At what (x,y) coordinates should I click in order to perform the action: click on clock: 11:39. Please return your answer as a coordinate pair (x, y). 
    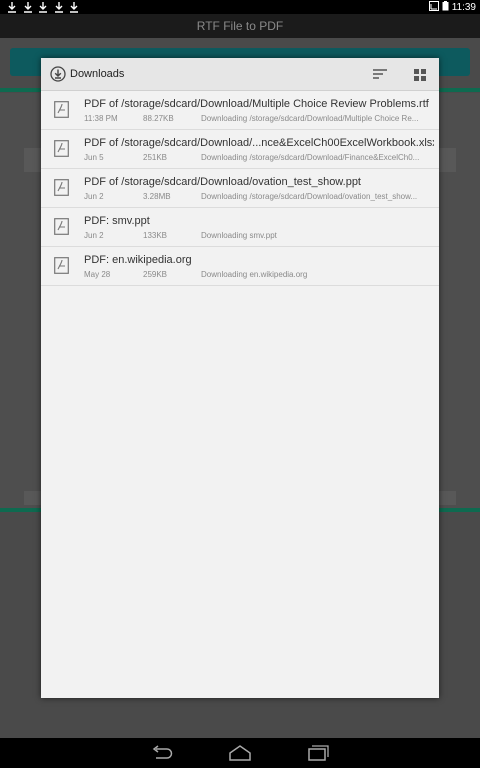
    Looking at the image, I should click on (463, 7).